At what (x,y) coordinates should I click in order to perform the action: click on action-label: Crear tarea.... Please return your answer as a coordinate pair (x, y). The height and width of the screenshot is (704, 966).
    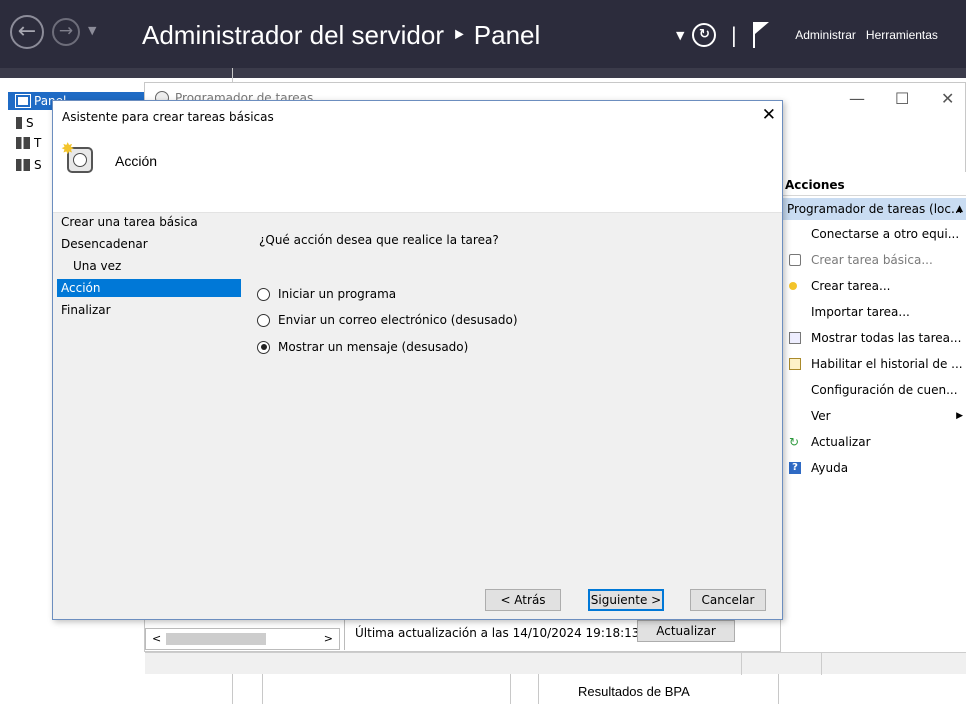
    Looking at the image, I should click on (851, 286).